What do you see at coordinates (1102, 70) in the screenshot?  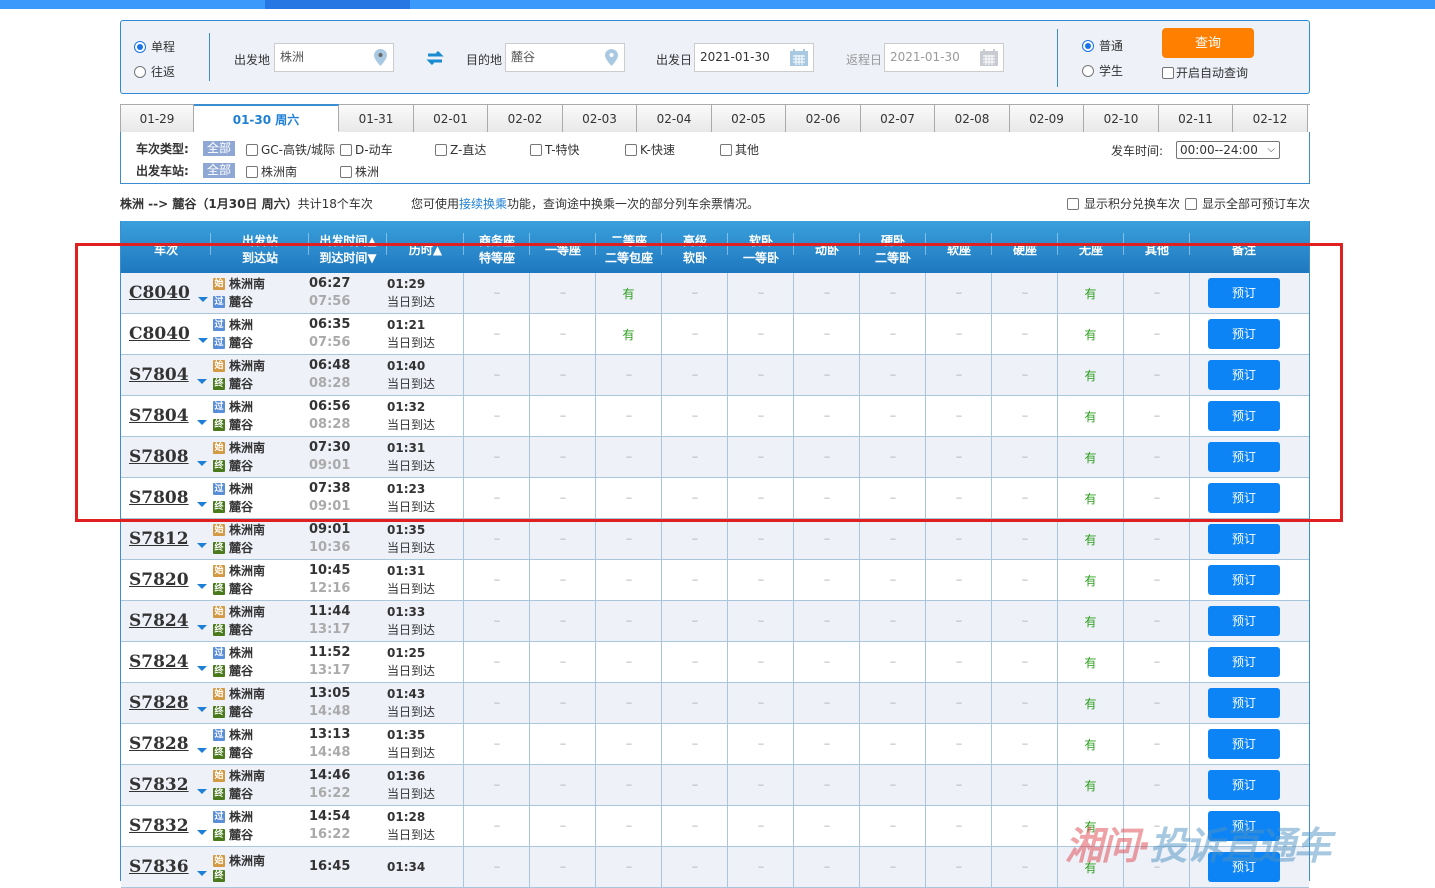 I see `radio-student: 学生` at bounding box center [1102, 70].